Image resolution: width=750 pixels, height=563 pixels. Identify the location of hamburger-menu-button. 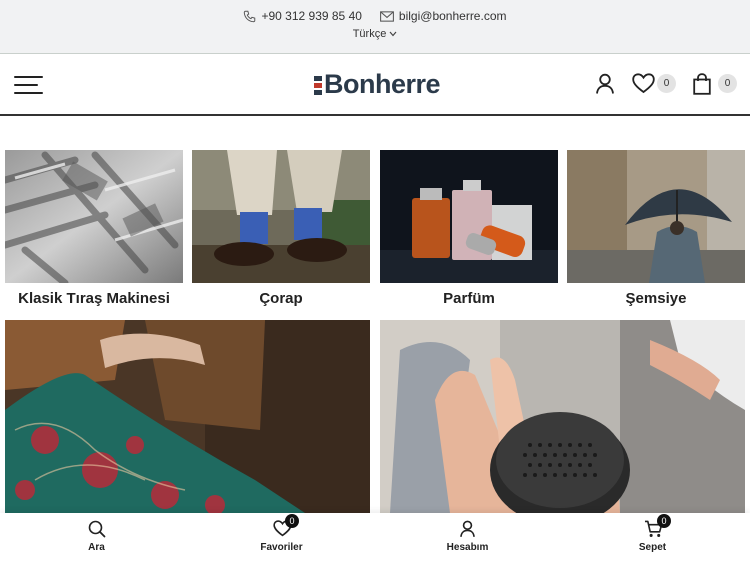
(28, 85).